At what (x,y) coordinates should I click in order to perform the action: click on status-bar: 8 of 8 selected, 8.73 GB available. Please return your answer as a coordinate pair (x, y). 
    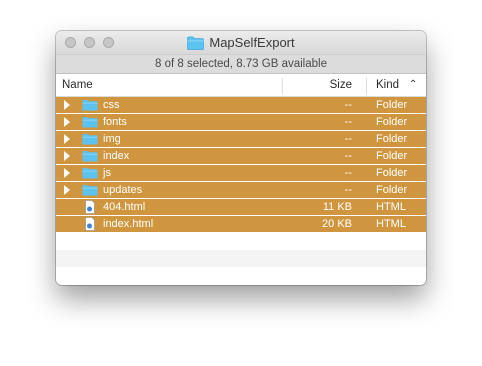
    Looking at the image, I should click on (241, 64).